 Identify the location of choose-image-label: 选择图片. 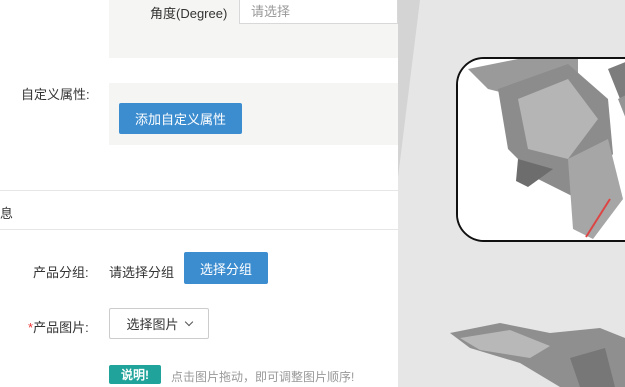
(152, 324).